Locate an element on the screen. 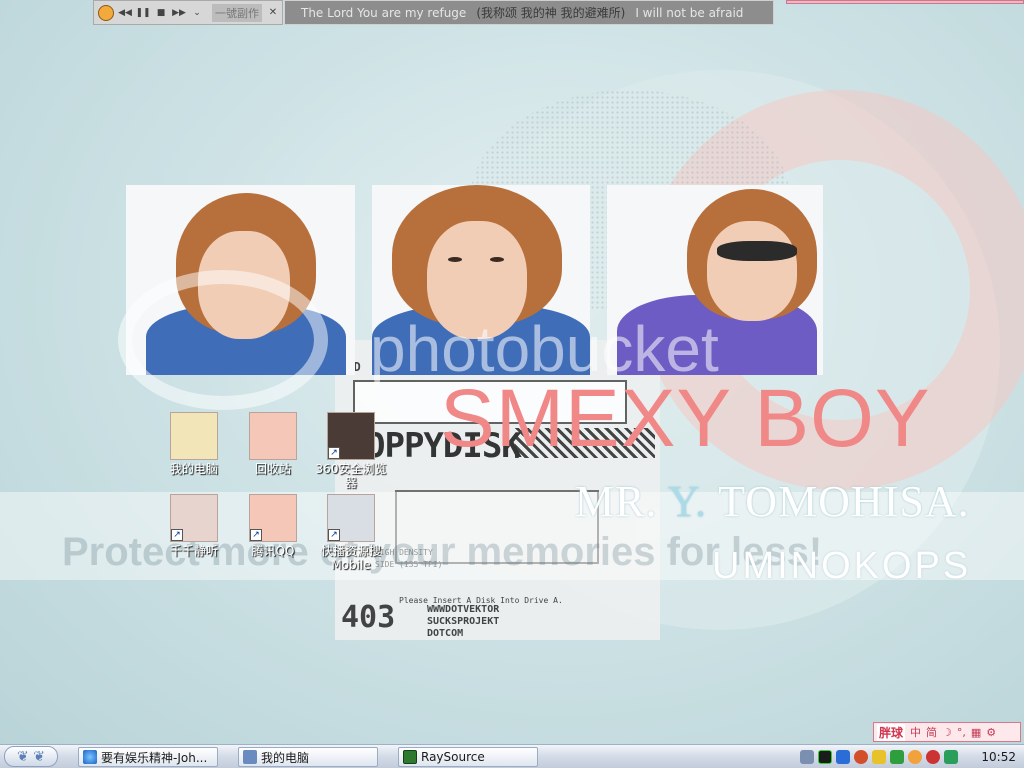  pause-icon: ❚❚ is located at coordinates (142, 13).